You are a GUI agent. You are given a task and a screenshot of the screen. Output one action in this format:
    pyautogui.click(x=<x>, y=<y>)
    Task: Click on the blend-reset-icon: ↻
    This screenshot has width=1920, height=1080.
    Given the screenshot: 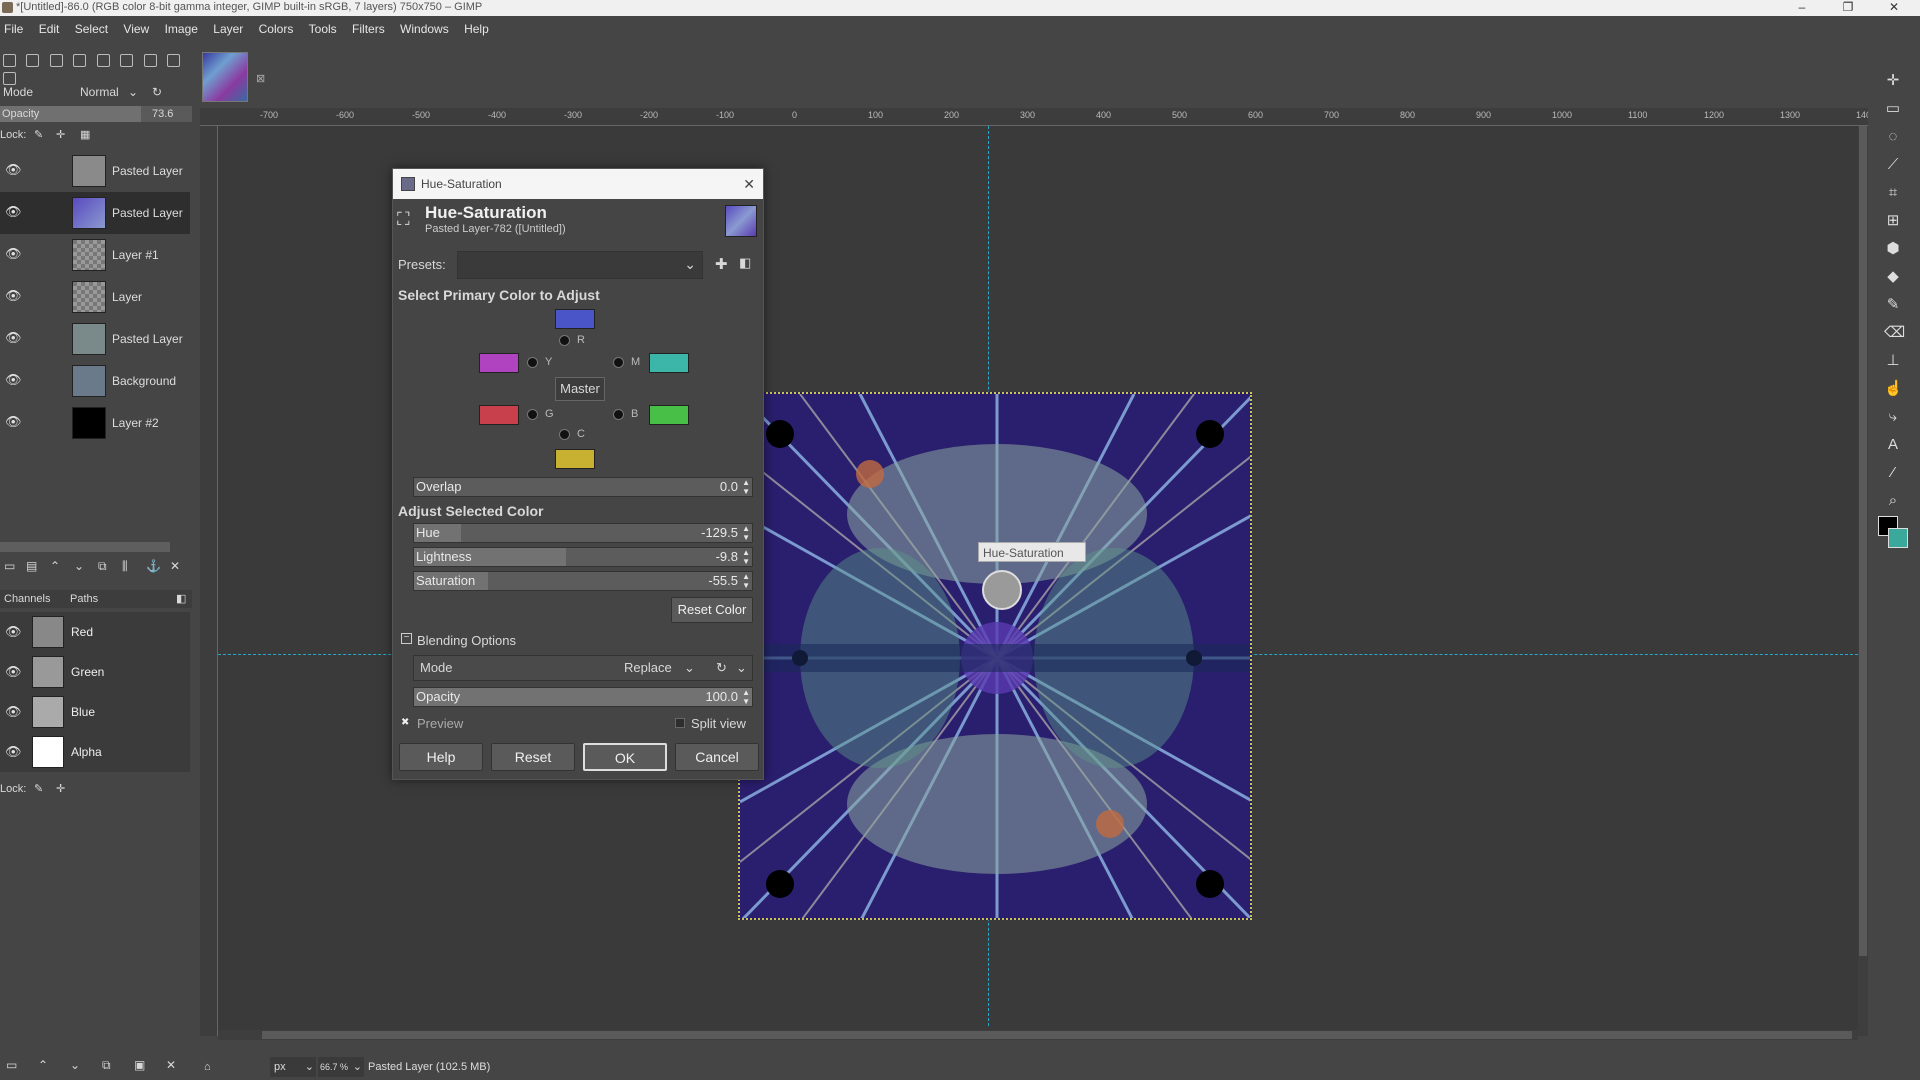 What is the action you would take?
    pyautogui.click(x=721, y=668)
    